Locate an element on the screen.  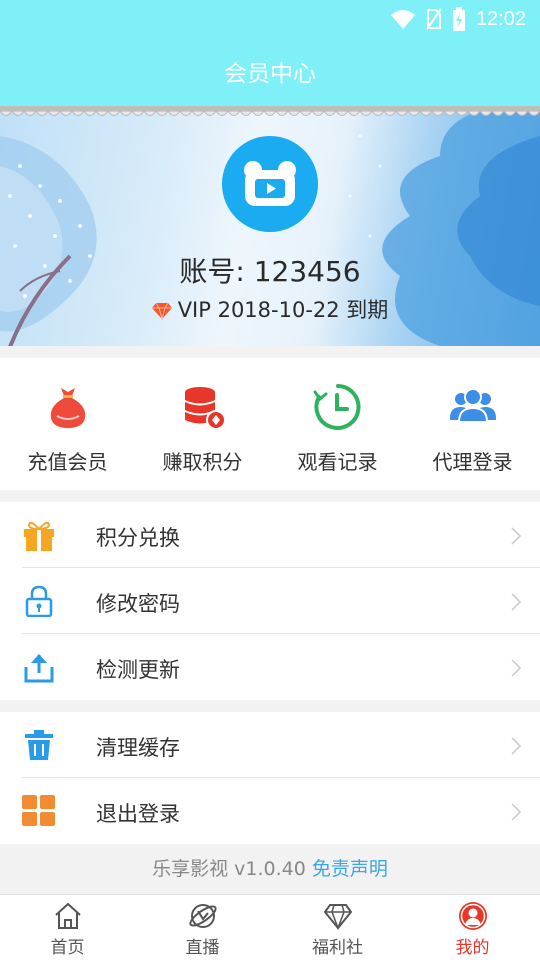
action-label: 代理登录 is located at coordinates (472, 462).